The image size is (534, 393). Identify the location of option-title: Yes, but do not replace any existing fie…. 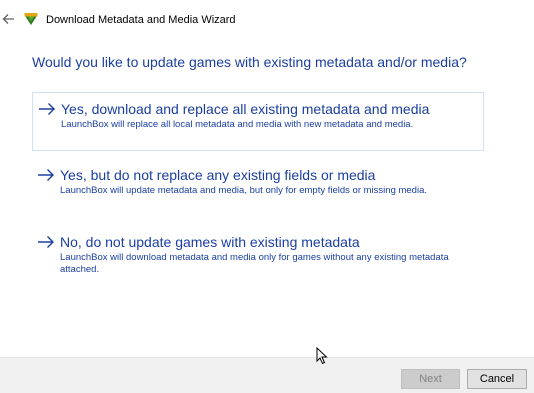
(218, 175).